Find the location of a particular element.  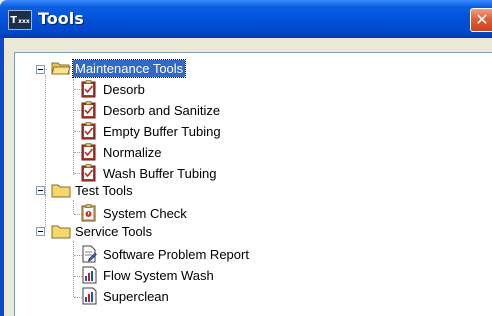

title-bar: Txxx Tools ✕ is located at coordinates (246, 19).